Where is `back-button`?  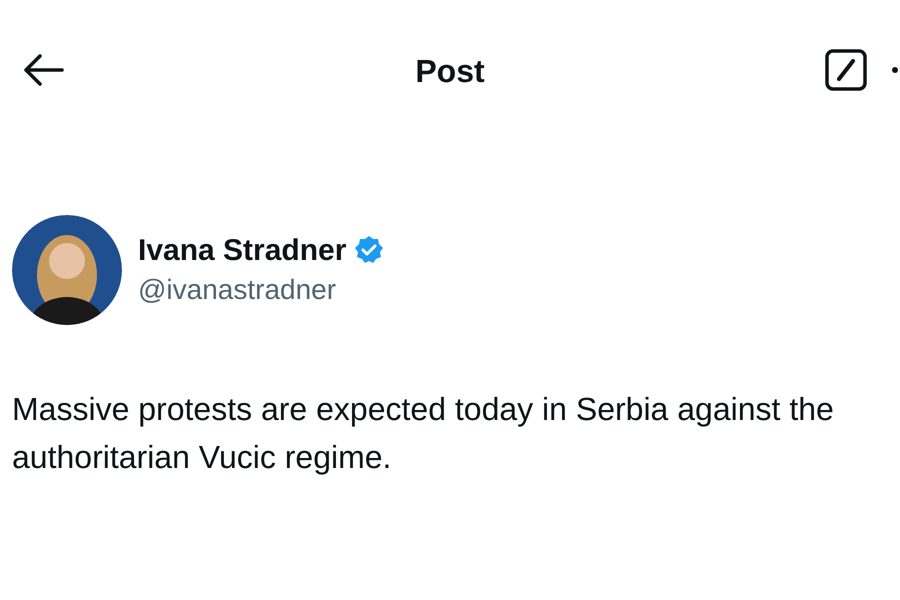 back-button is located at coordinates (44, 70).